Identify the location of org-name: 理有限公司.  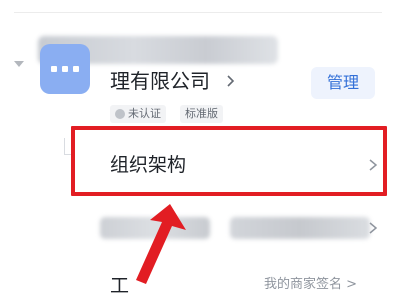
(160, 81).